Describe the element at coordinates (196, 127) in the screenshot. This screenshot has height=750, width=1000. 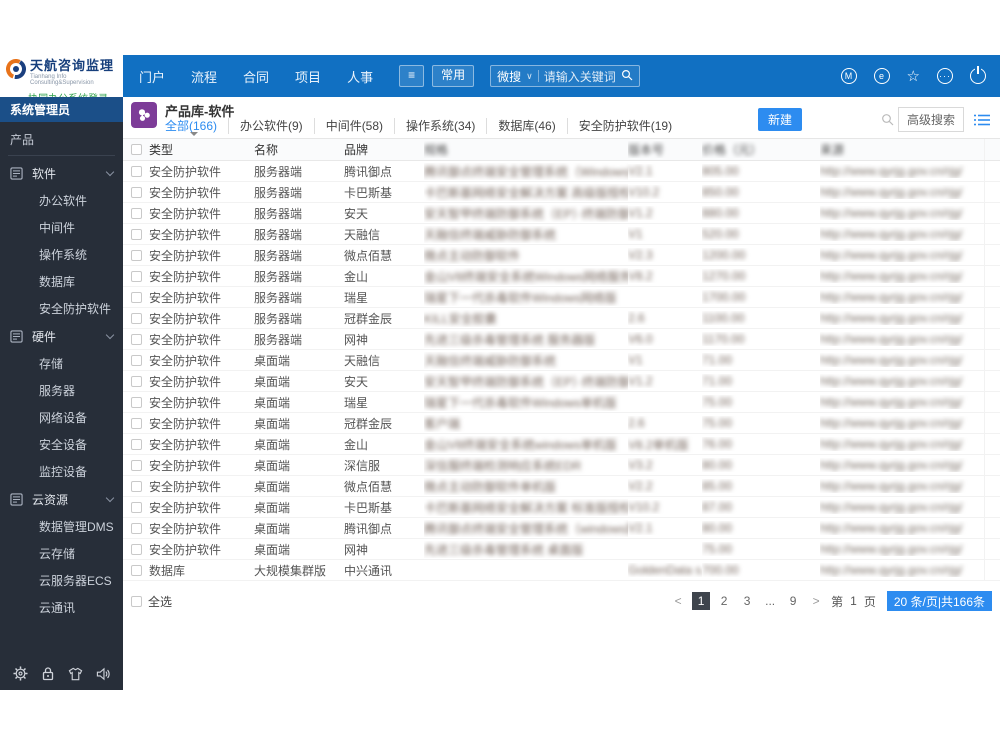
I see `tab-全部(166): 全部(166)` at that location.